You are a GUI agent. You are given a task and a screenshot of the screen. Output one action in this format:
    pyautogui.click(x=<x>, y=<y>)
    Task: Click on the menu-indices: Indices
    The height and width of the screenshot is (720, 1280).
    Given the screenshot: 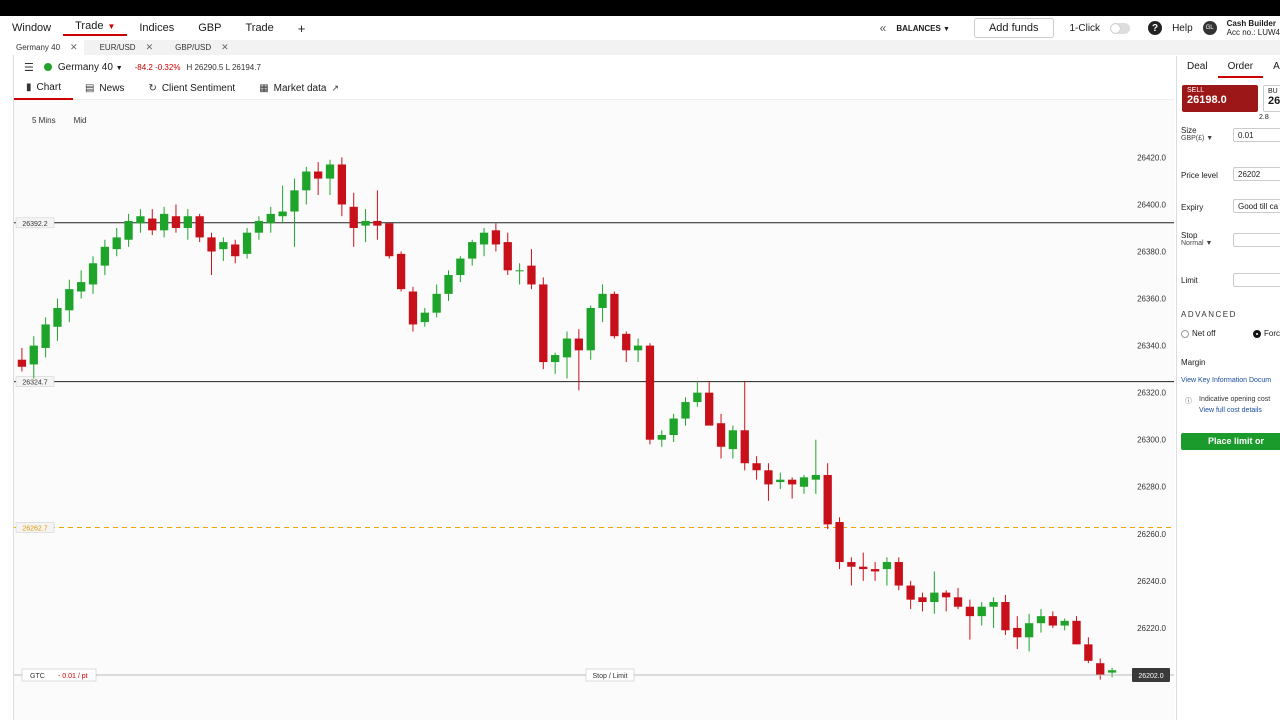 What is the action you would take?
    pyautogui.click(x=156, y=28)
    